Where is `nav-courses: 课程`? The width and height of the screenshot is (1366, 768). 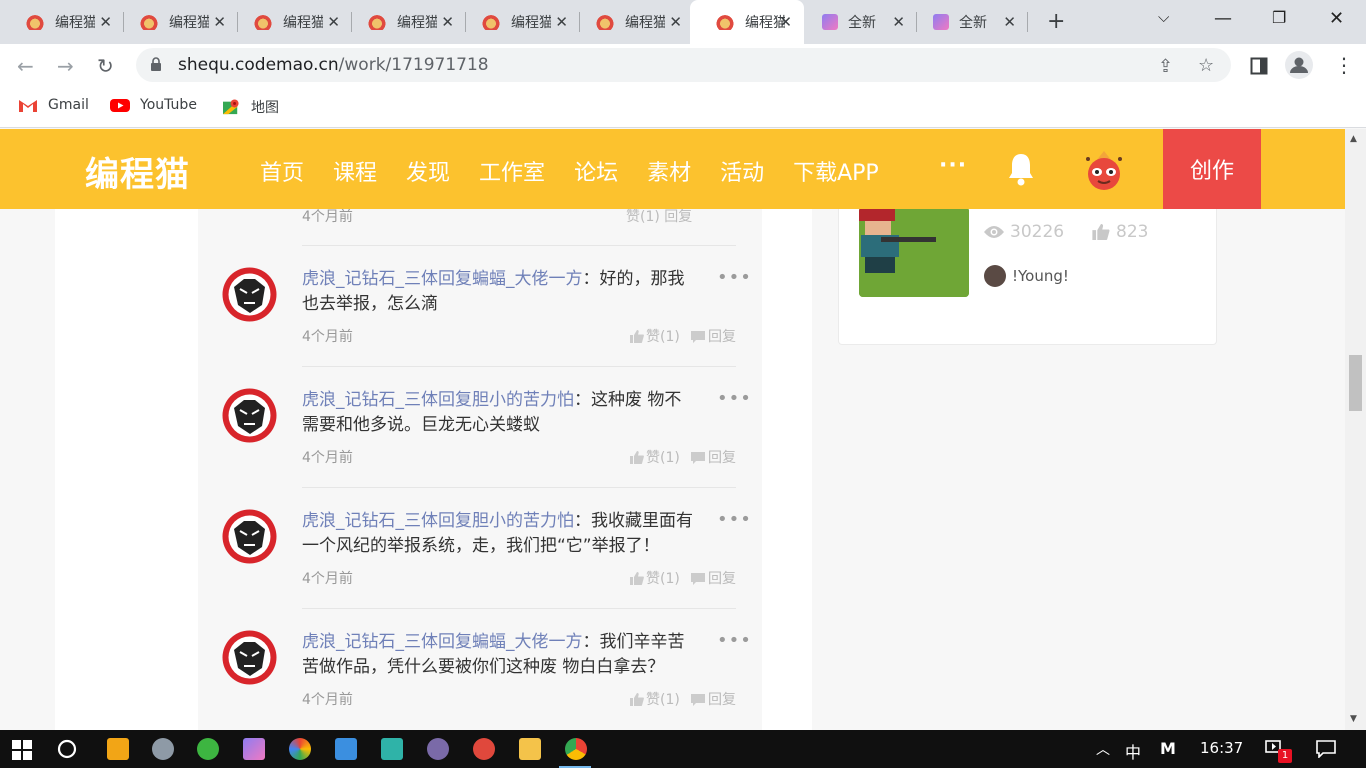
nav-courses: 课程 is located at coordinates (355, 171).